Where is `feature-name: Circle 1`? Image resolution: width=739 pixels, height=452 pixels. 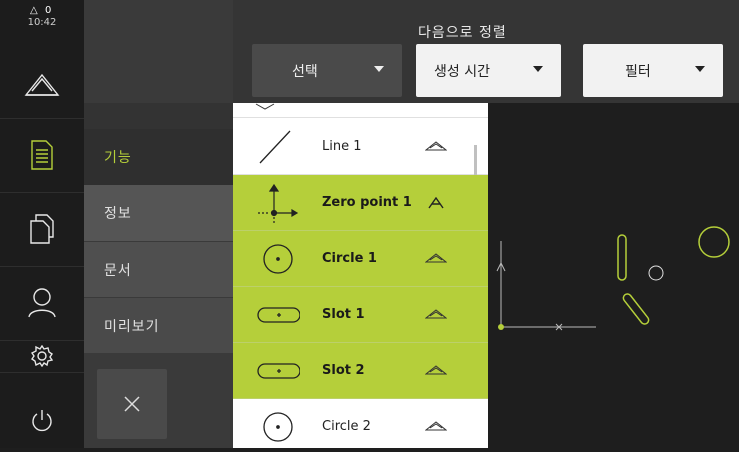 feature-name: Circle 1 is located at coordinates (349, 258).